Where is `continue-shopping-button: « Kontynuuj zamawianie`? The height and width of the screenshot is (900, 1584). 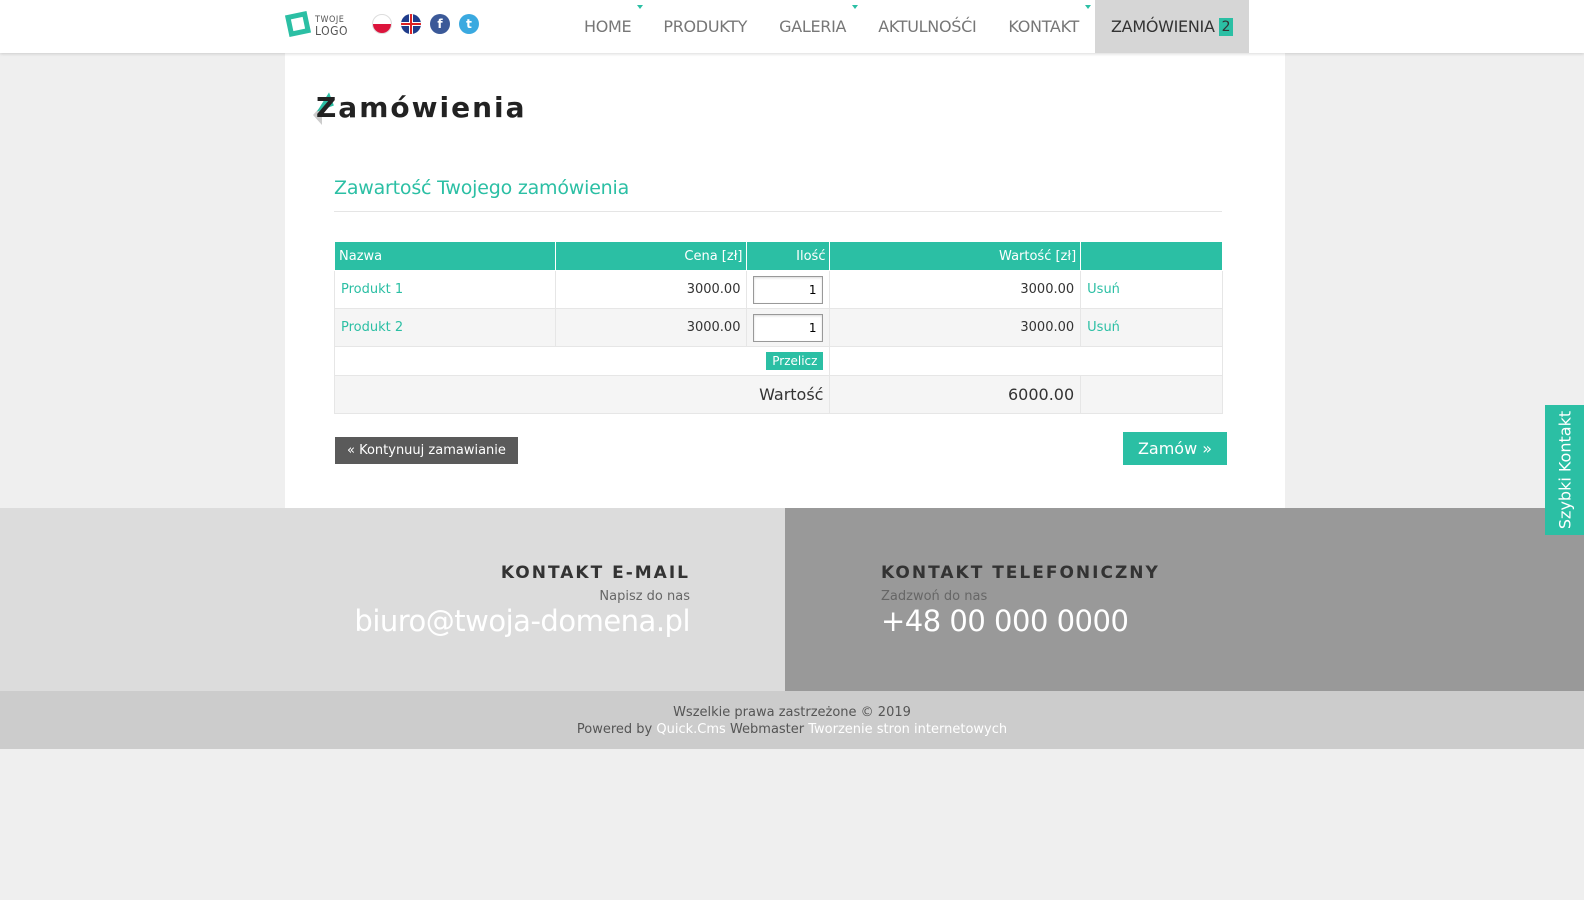
continue-shopping-button: « Kontynuuj zamawianie is located at coordinates (426, 450).